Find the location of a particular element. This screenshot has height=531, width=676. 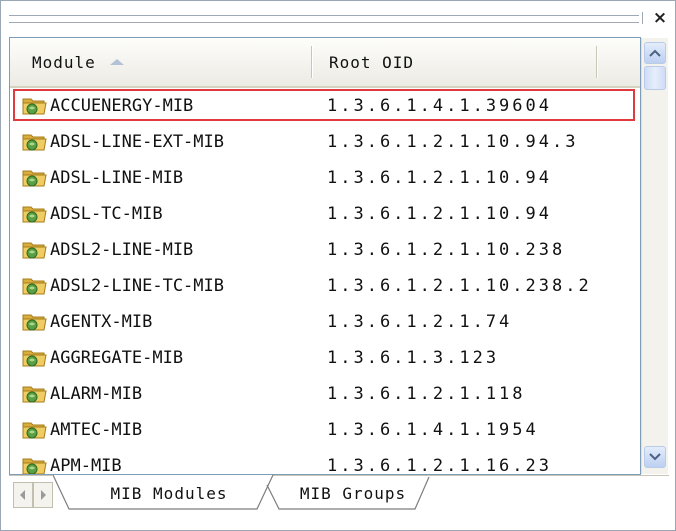

table-row: ADSL2-LINE-MIB 1.3.6.1.2.1.10.238 is located at coordinates (325, 250).